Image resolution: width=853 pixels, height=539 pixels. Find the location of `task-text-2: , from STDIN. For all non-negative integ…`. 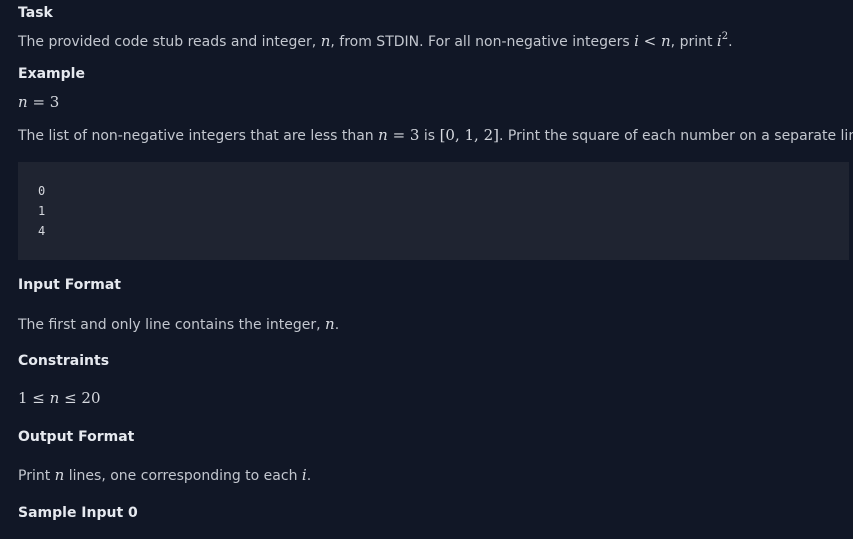

task-text-2: , from STDIN. For all non-negative integ… is located at coordinates (482, 42).